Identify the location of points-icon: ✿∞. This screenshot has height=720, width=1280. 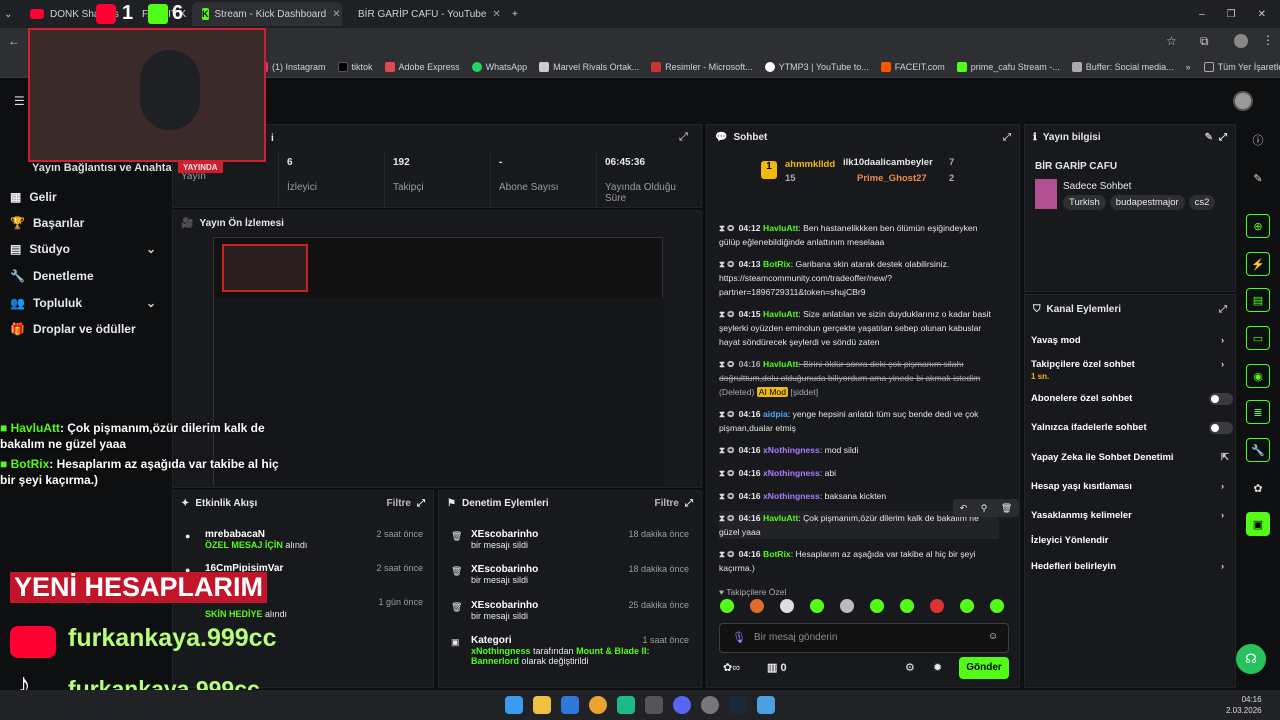
(731, 667).